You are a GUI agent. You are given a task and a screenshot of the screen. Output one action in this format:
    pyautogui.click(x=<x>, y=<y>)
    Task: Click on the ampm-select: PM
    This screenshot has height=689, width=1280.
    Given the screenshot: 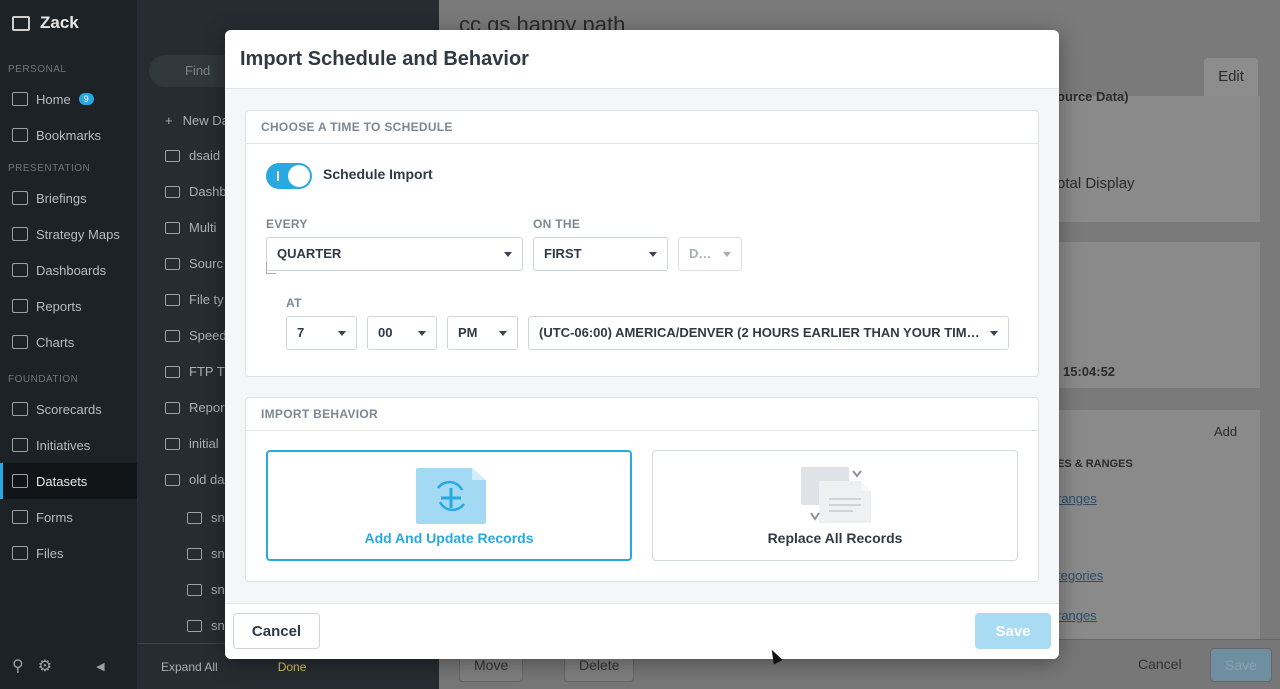 What is the action you would take?
    pyautogui.click(x=482, y=333)
    